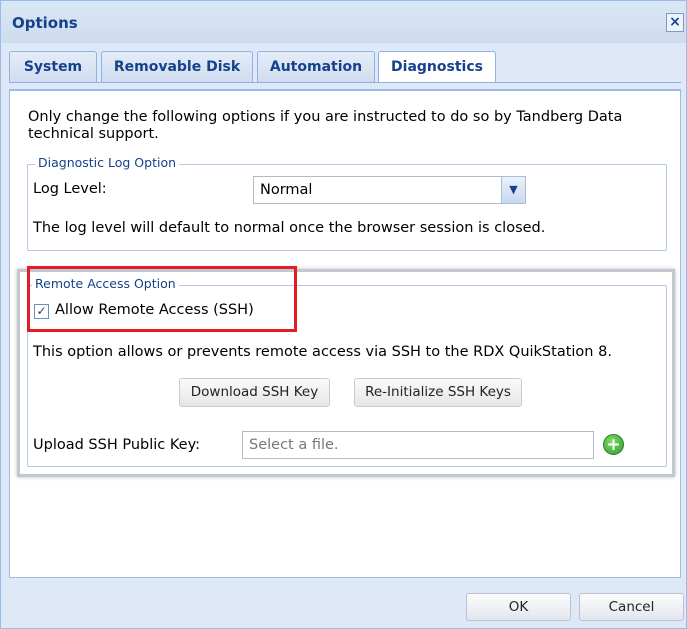  What do you see at coordinates (316, 67) in the screenshot?
I see `tab-automation: Automation` at bounding box center [316, 67].